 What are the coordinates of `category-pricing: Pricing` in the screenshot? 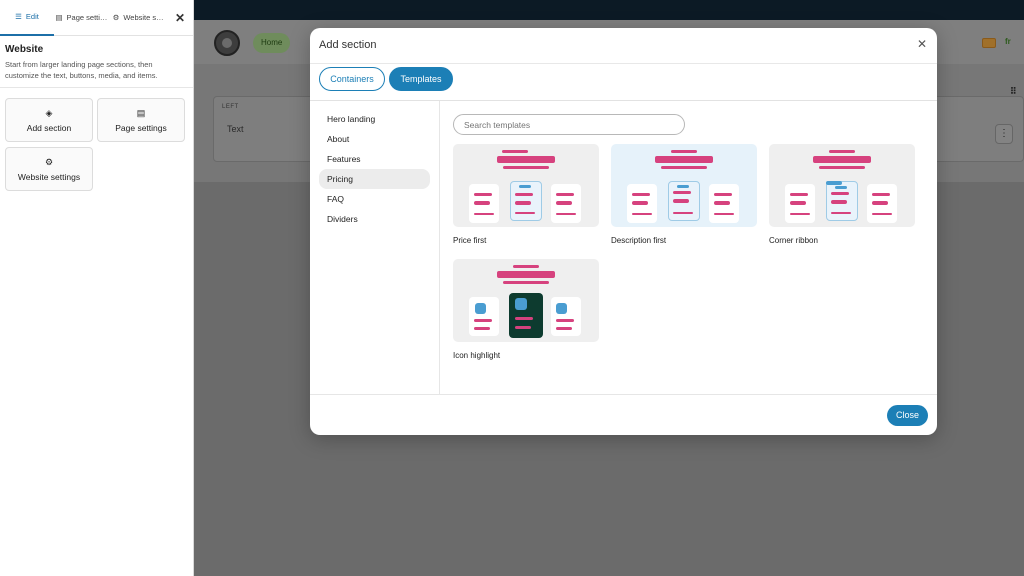 It's located at (374, 179).